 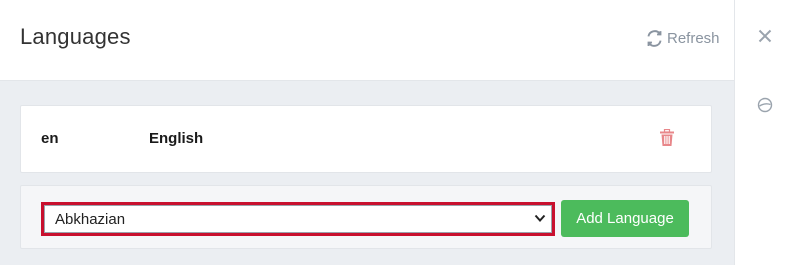 I want to click on refresh-label: Refresh, so click(x=693, y=38).